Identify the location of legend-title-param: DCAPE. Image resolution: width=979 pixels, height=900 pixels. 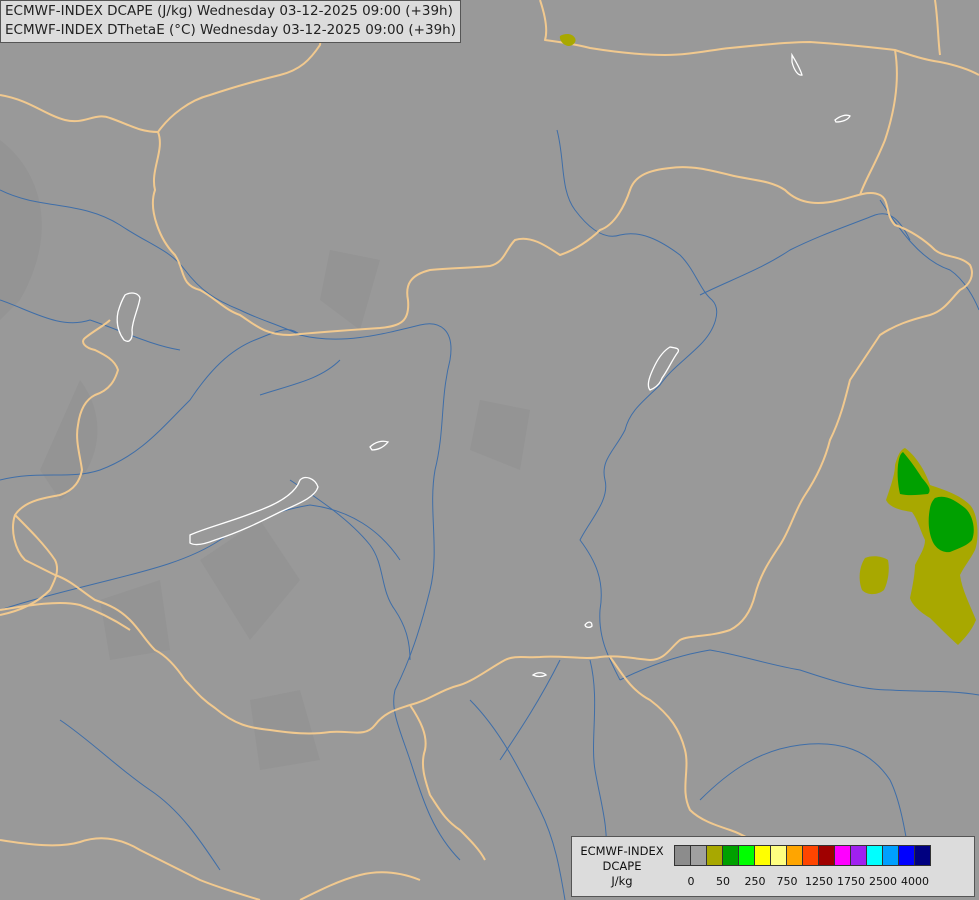
(622, 866).